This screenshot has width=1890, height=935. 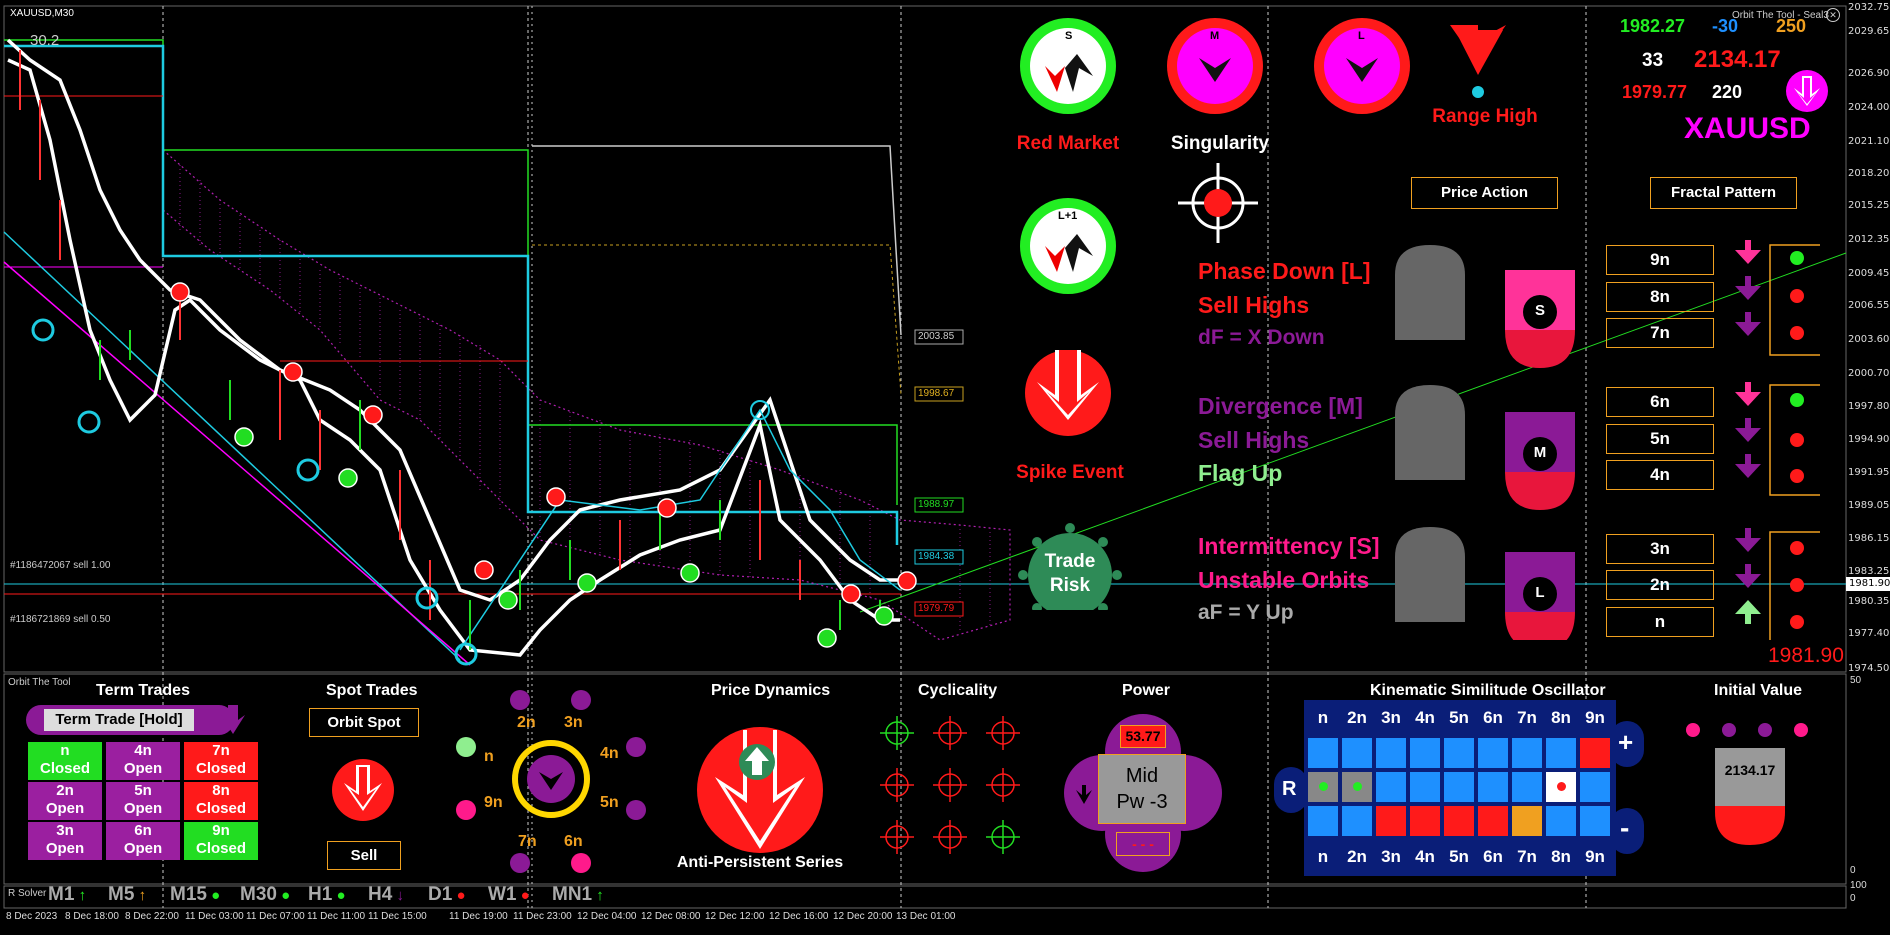 What do you see at coordinates (143, 761) in the screenshot?
I see `term-trade-cell: 4n Open` at bounding box center [143, 761].